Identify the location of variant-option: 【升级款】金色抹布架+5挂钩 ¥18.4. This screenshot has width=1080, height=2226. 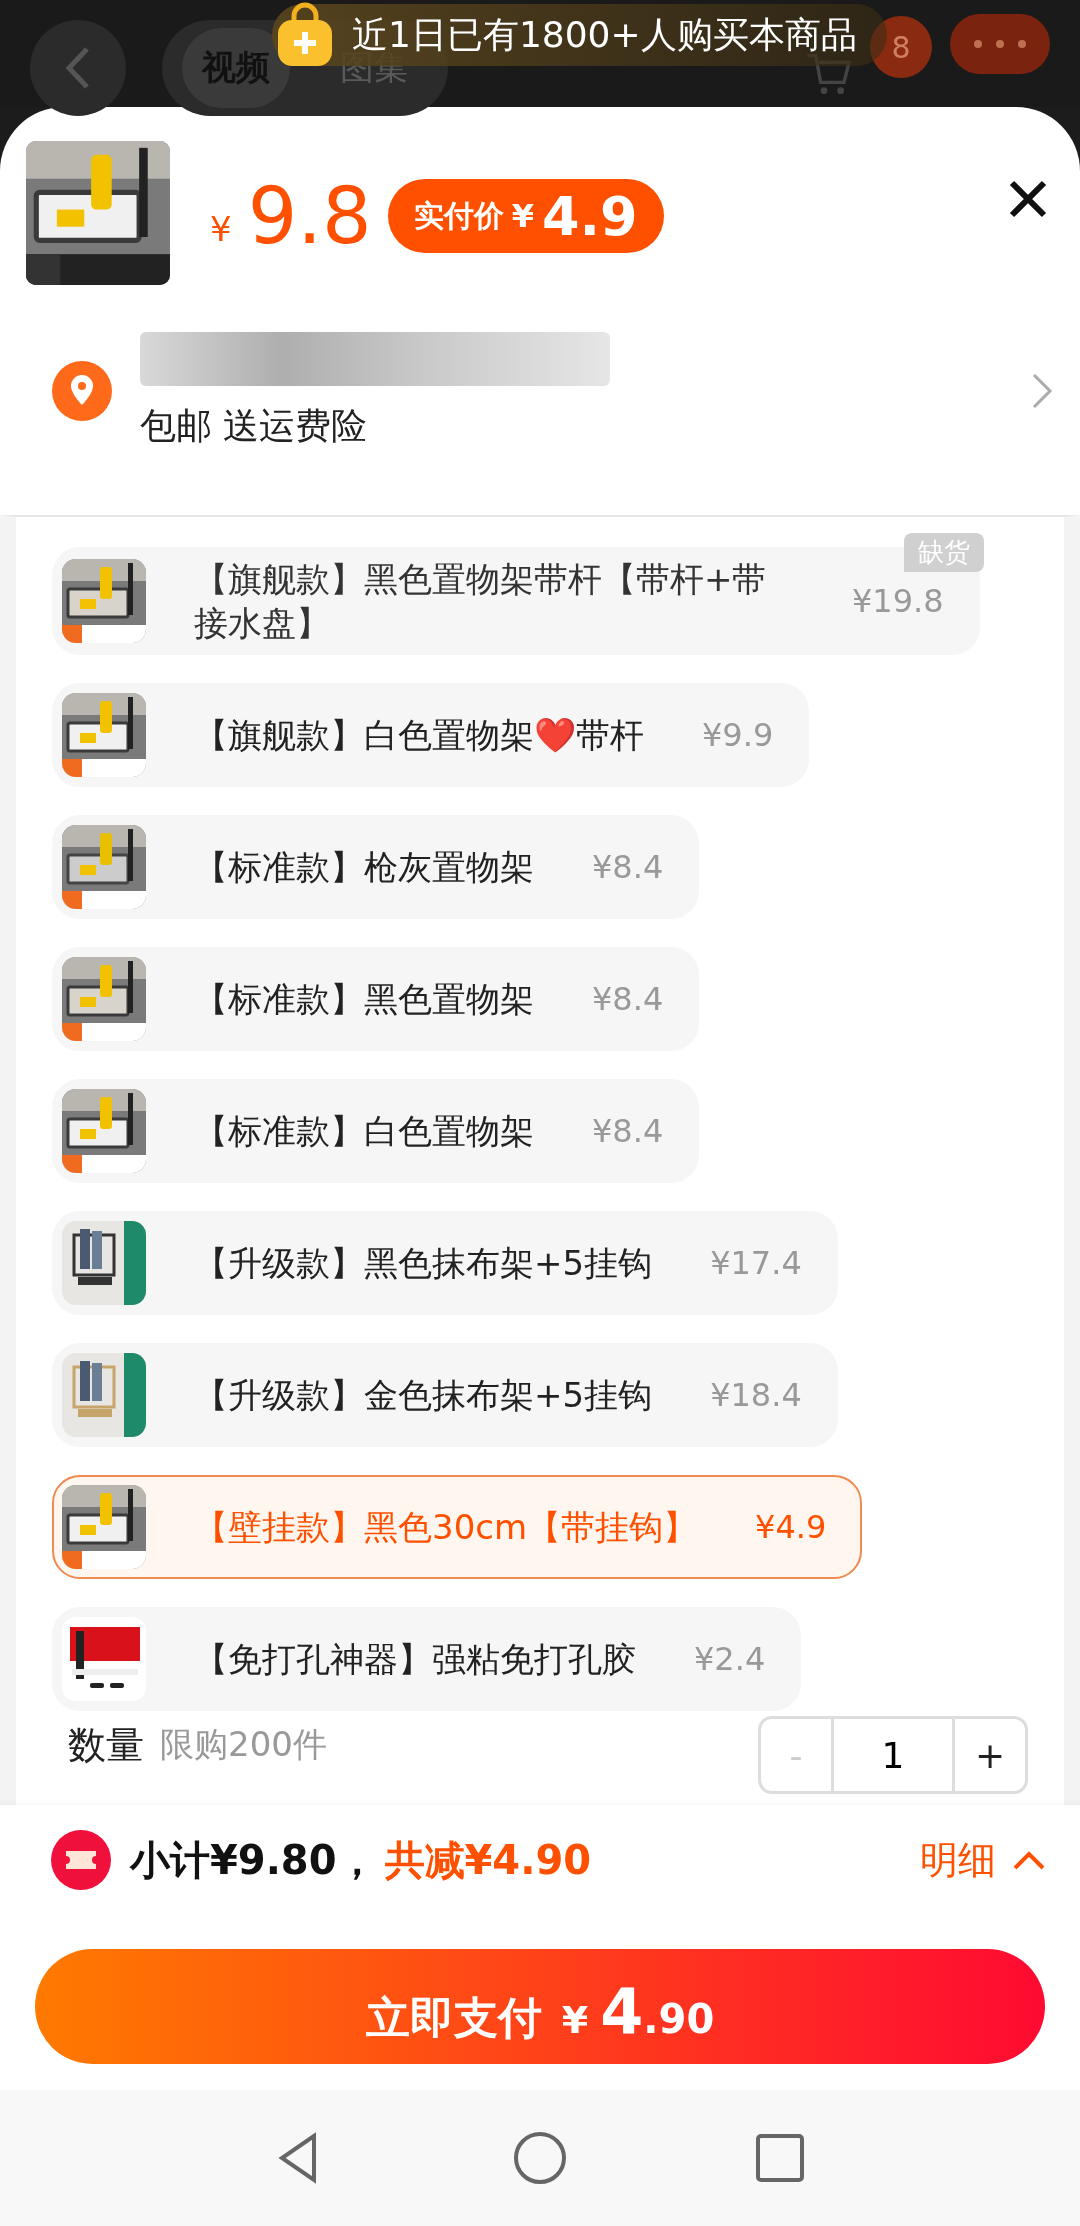
(445, 1395).